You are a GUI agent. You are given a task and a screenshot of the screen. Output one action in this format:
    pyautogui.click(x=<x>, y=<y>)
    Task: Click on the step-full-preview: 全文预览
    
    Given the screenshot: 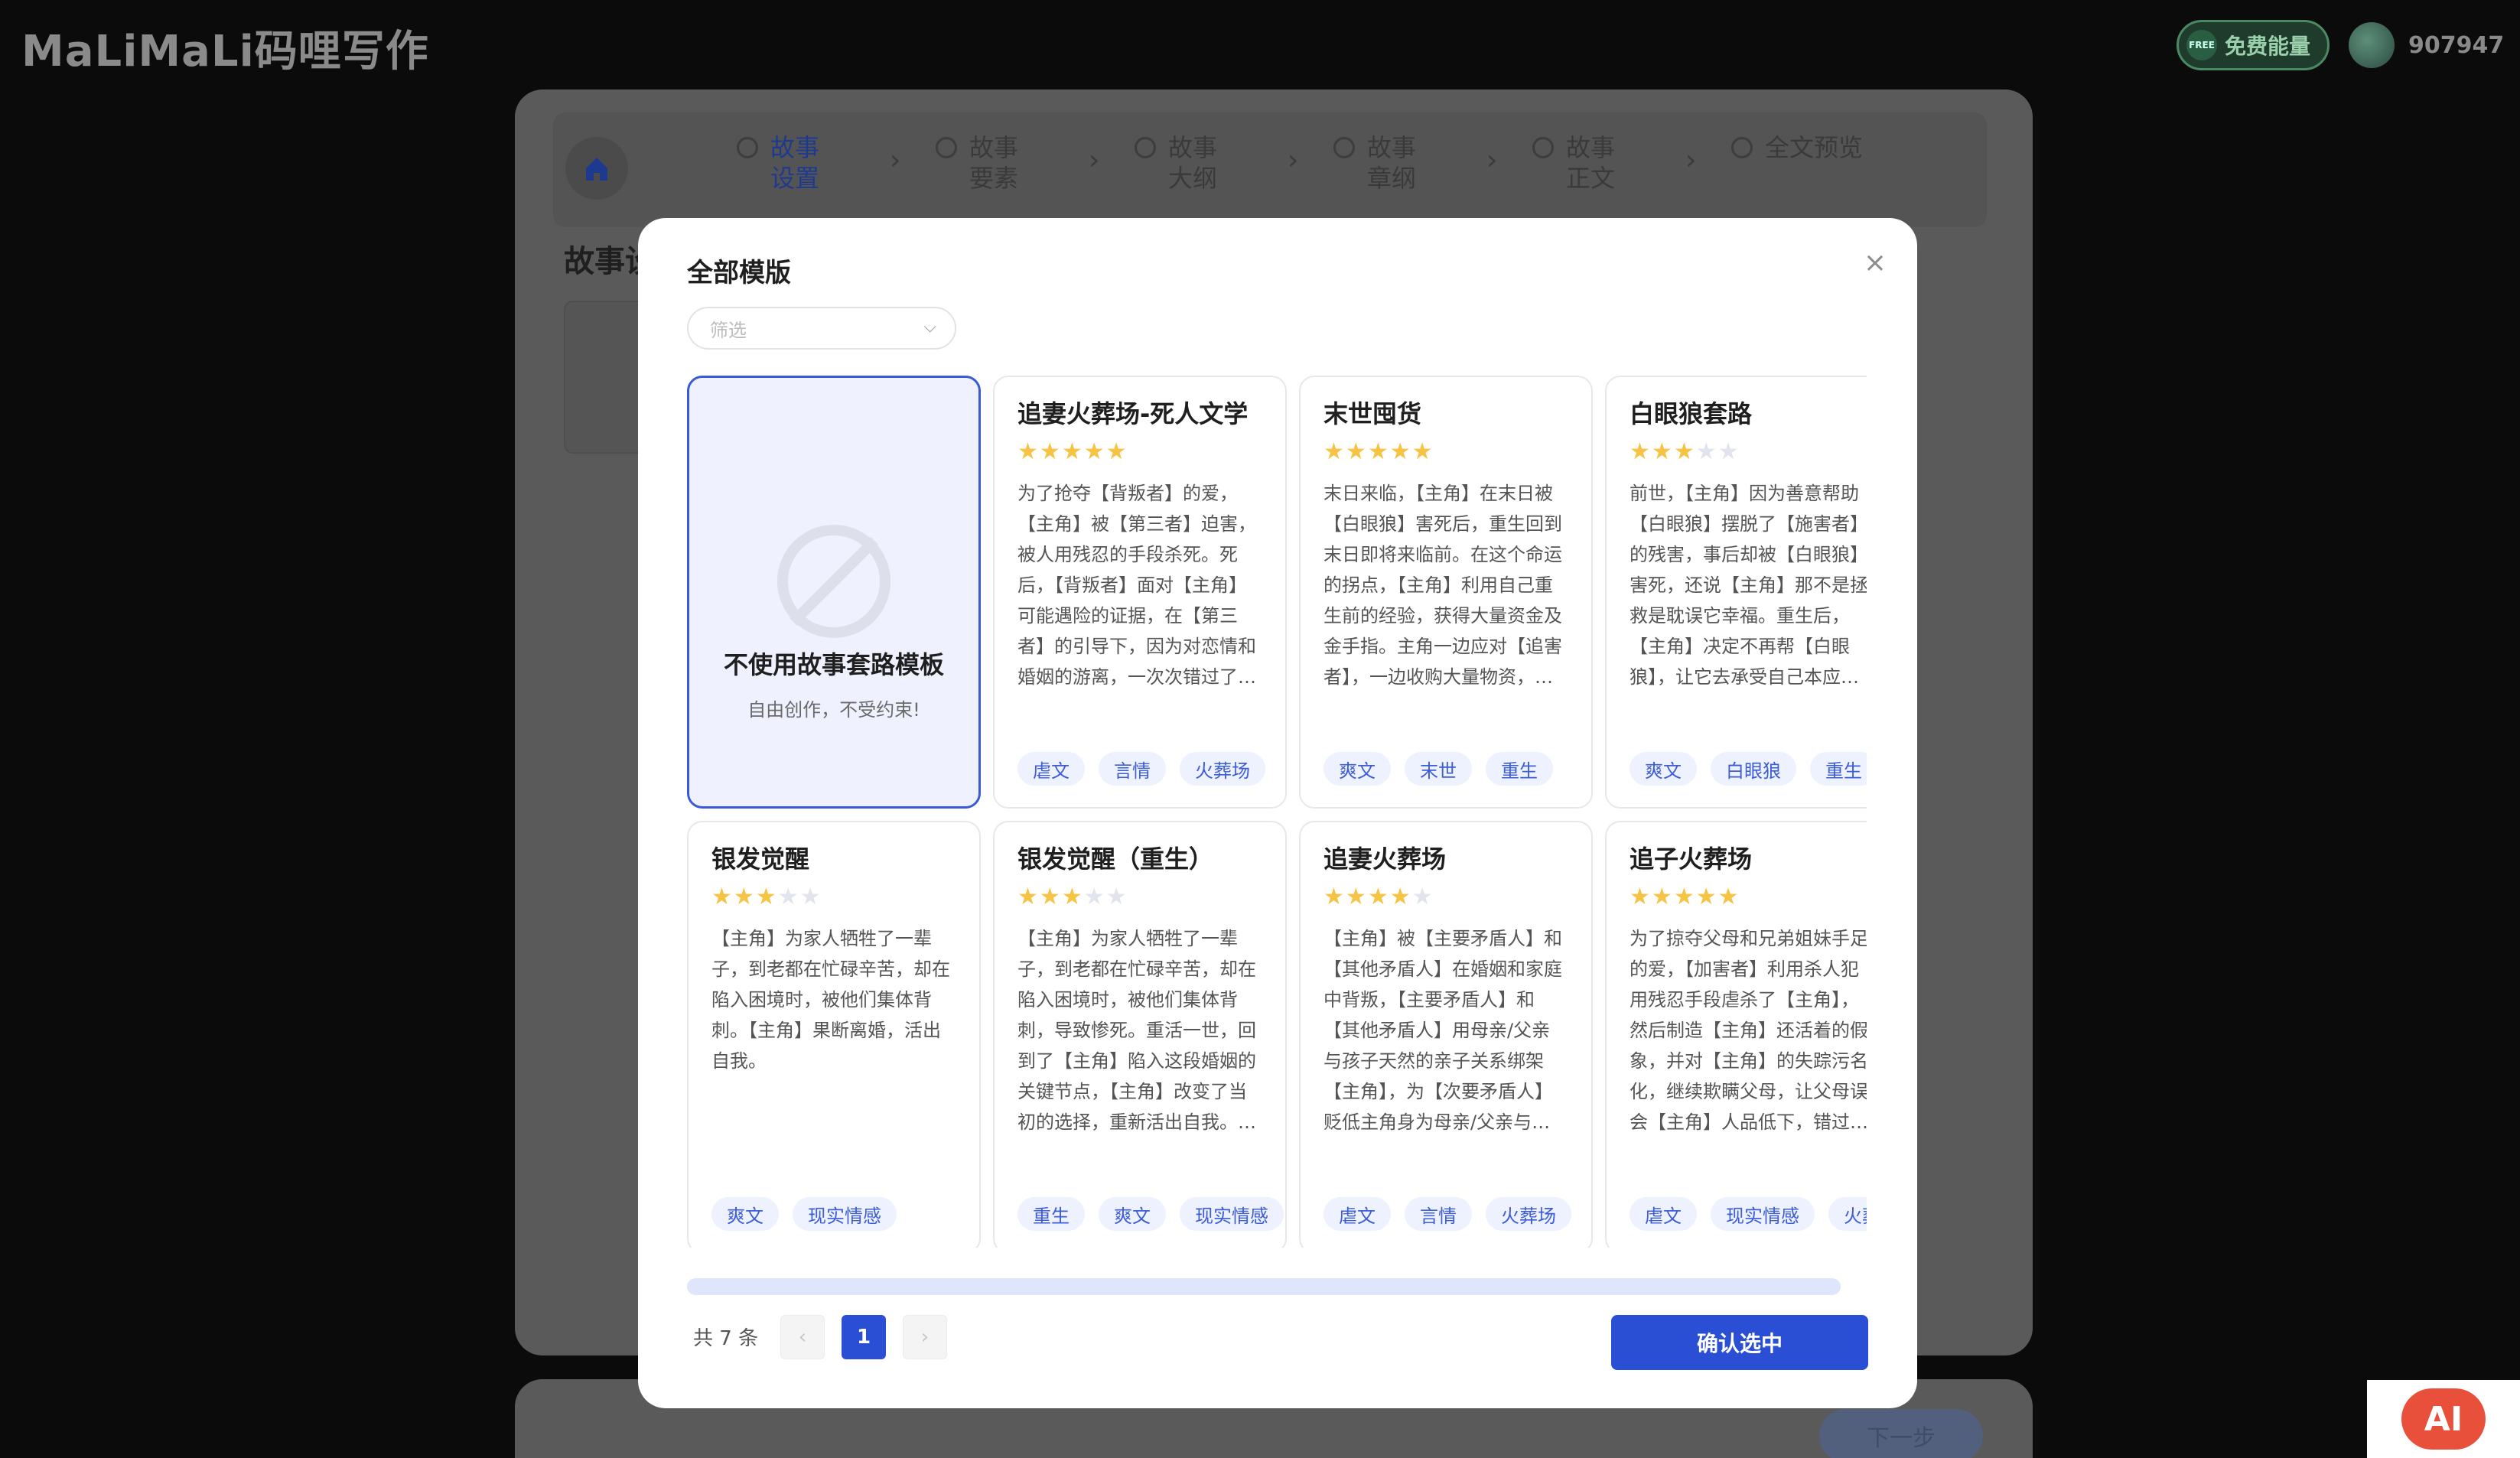 What is the action you would take?
    pyautogui.click(x=1797, y=147)
    